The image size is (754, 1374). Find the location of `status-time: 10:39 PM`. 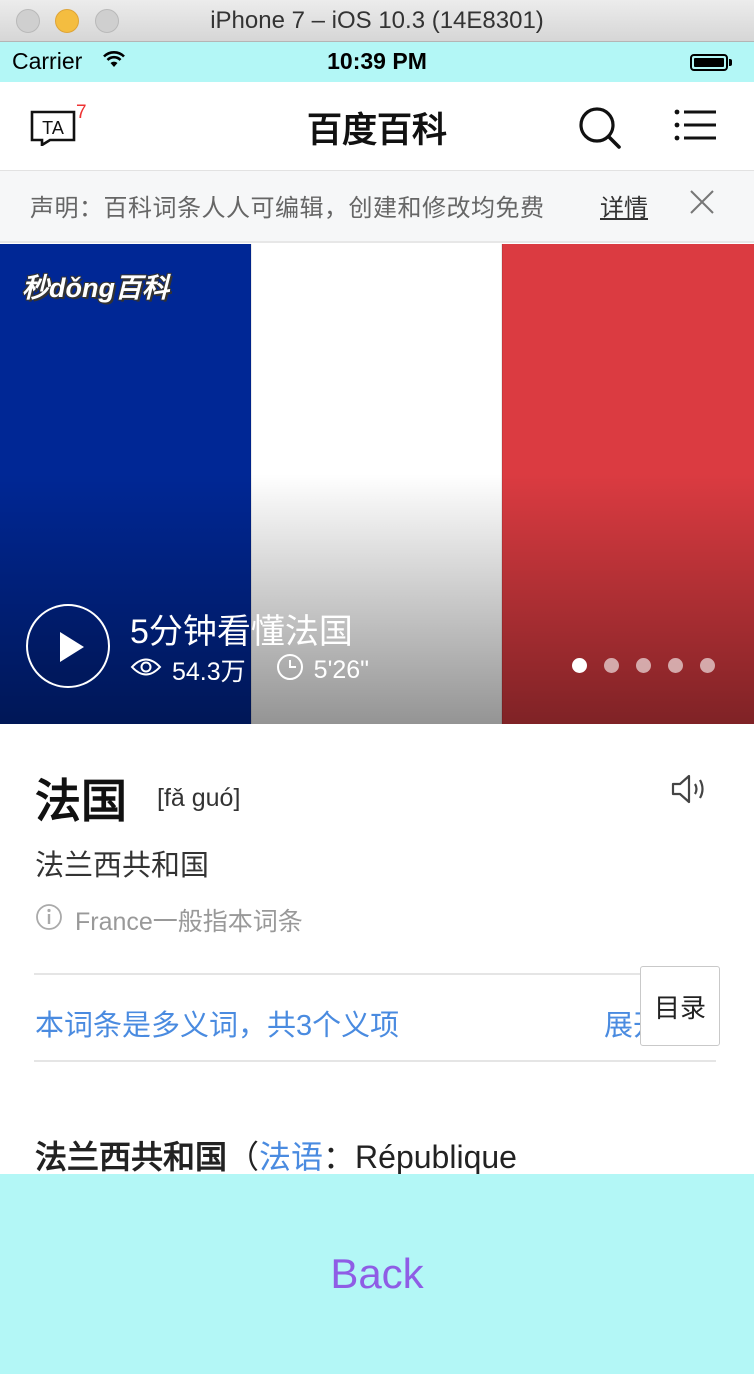

status-time: 10:39 PM is located at coordinates (377, 61).